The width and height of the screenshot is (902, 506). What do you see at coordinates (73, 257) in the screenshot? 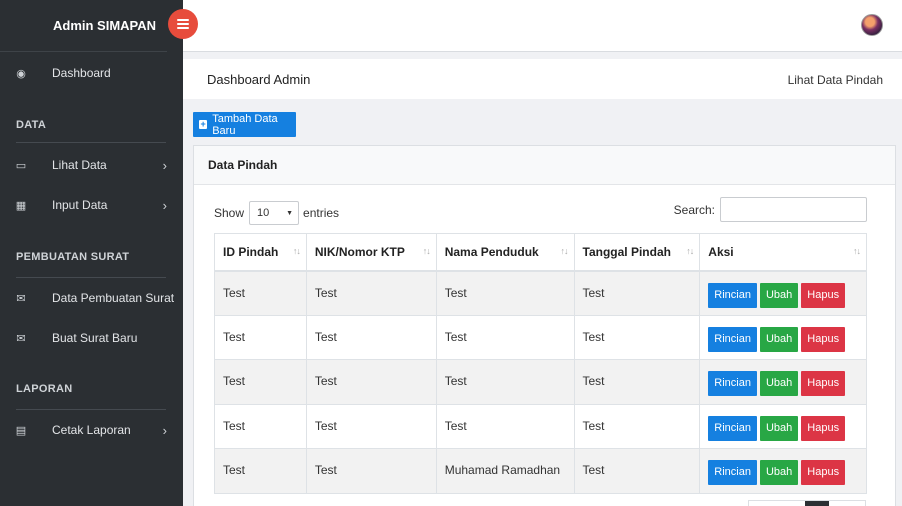
I see `section-title-pembuatan-surat: PEMBUATAN SURAT` at bounding box center [73, 257].